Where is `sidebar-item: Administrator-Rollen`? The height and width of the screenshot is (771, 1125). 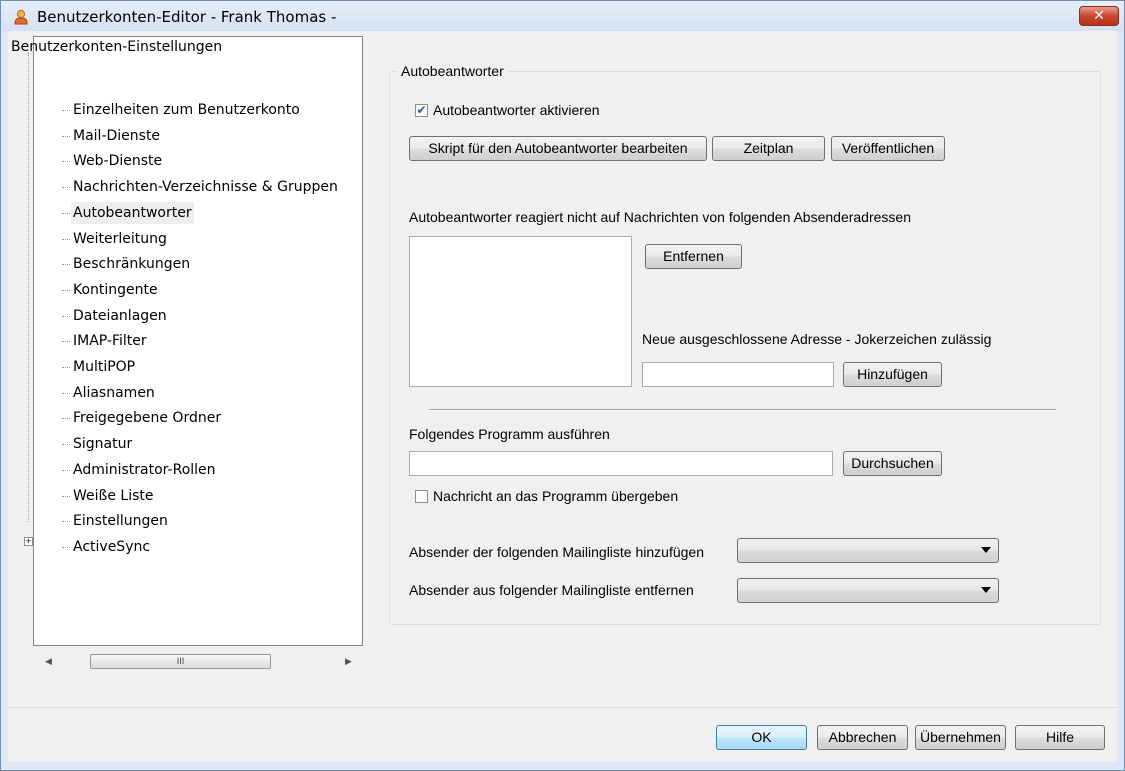 sidebar-item: Administrator-Rollen is located at coordinates (144, 470).